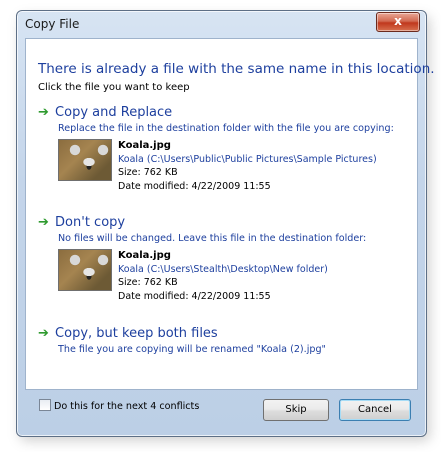  Describe the element at coordinates (52, 24) in the screenshot. I see `window-title: Copy File` at that location.